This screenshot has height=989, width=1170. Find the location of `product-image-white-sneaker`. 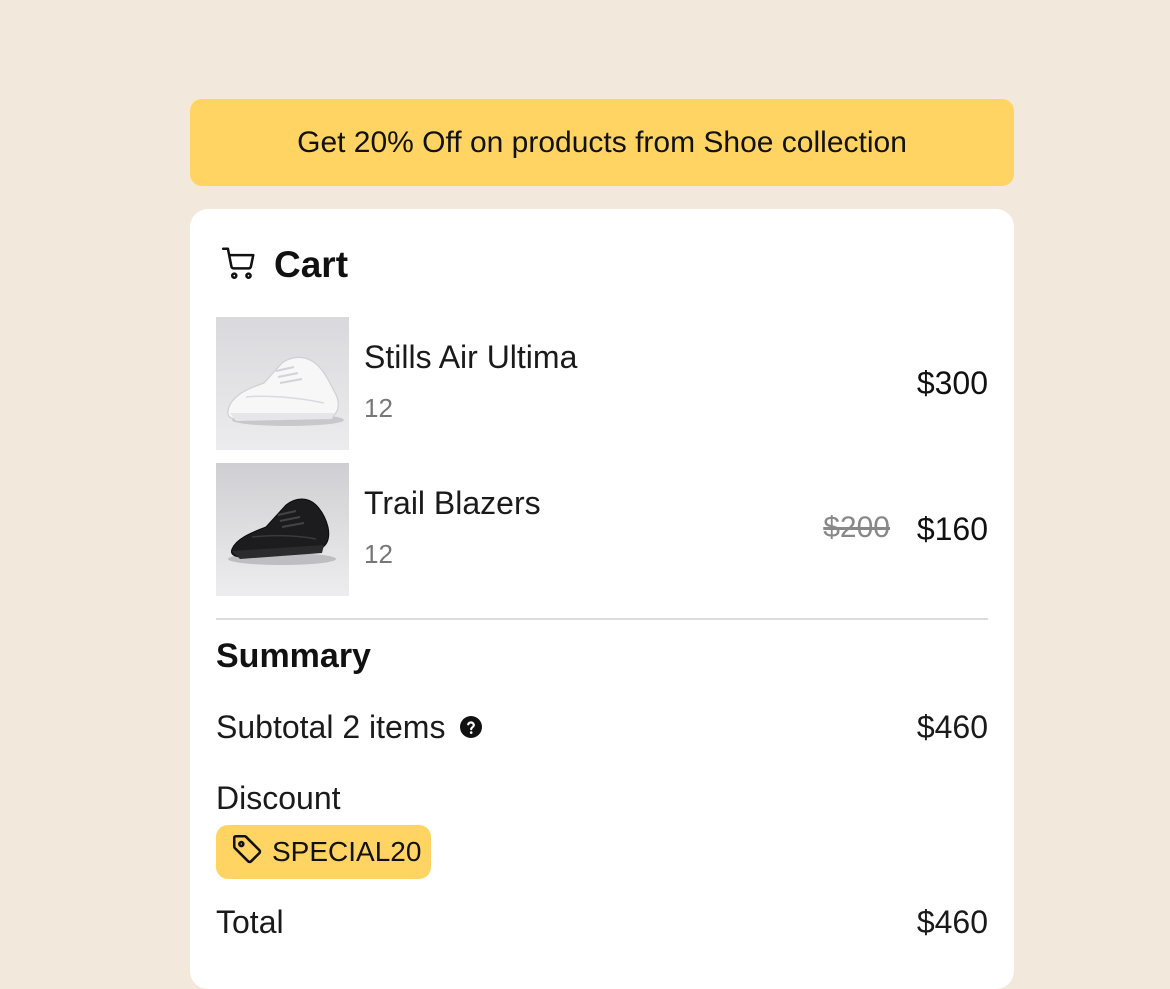

product-image-white-sneaker is located at coordinates (282, 383).